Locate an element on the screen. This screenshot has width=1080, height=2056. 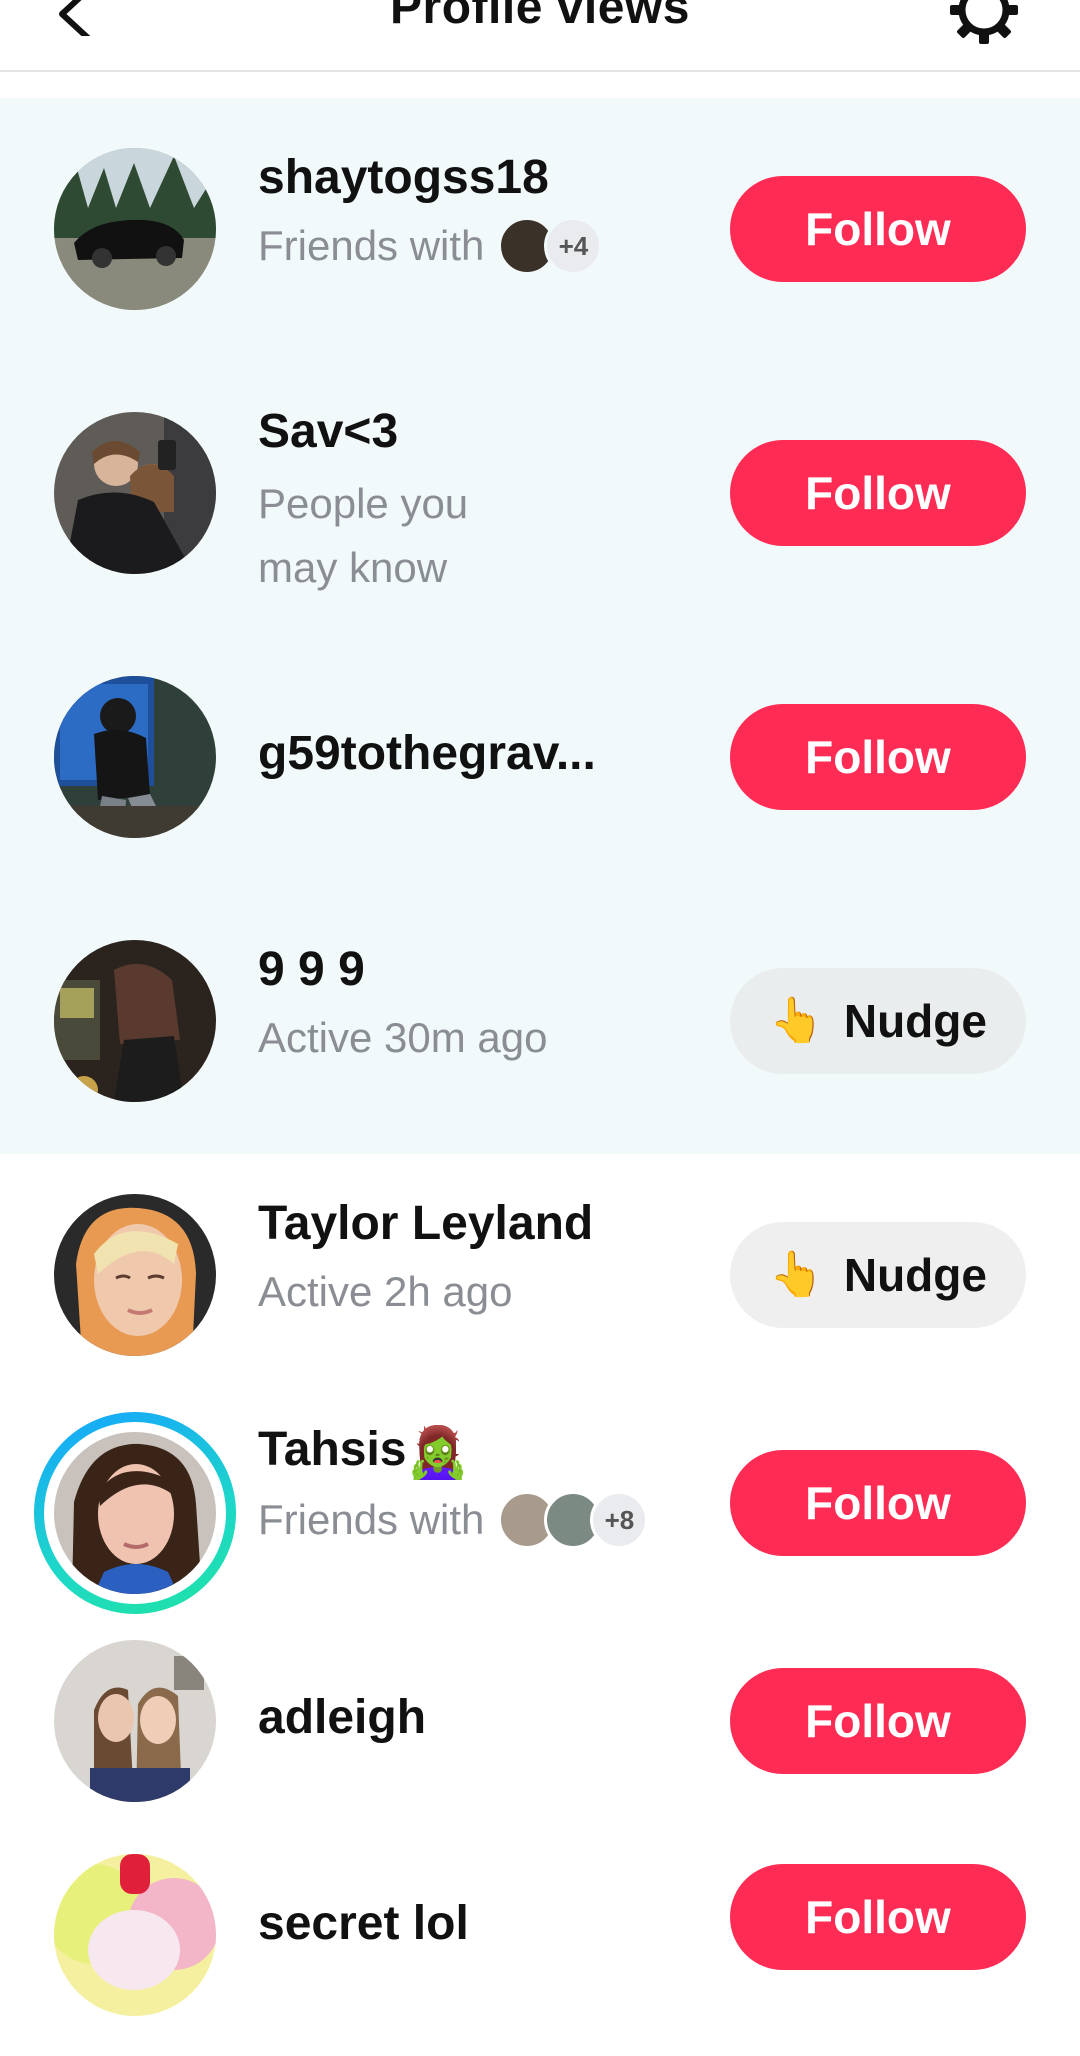
list-item: shaytogss18 Friends with +4 Follow is located at coordinates (540, 230).